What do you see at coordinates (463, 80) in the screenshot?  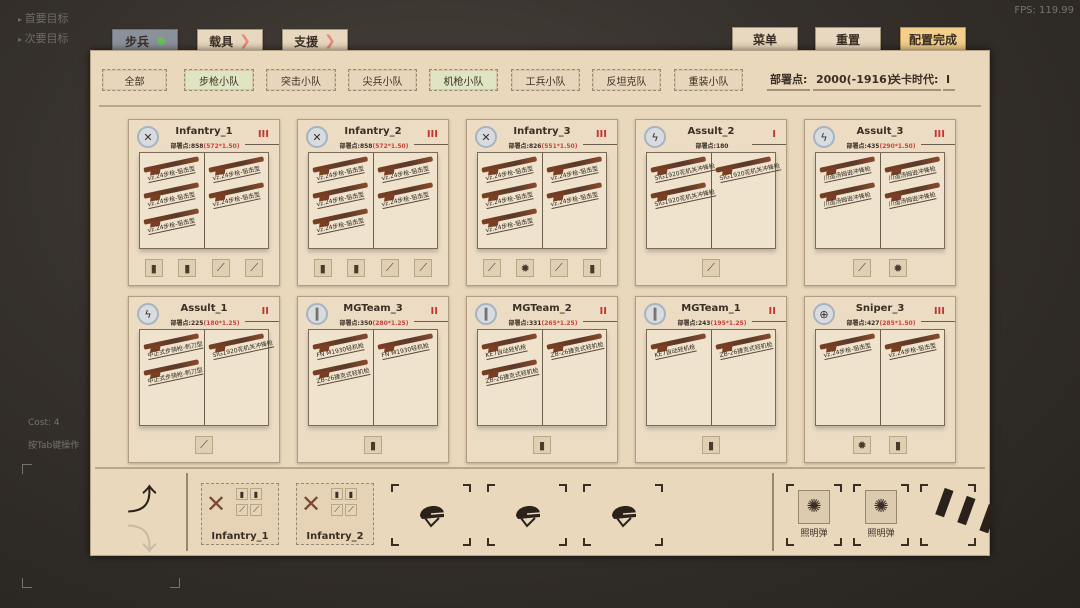 I see `filter-button-4: 机枪小队` at bounding box center [463, 80].